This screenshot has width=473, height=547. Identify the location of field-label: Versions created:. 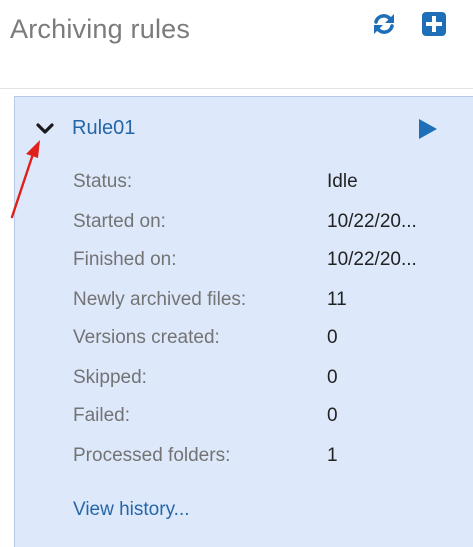
(146, 337).